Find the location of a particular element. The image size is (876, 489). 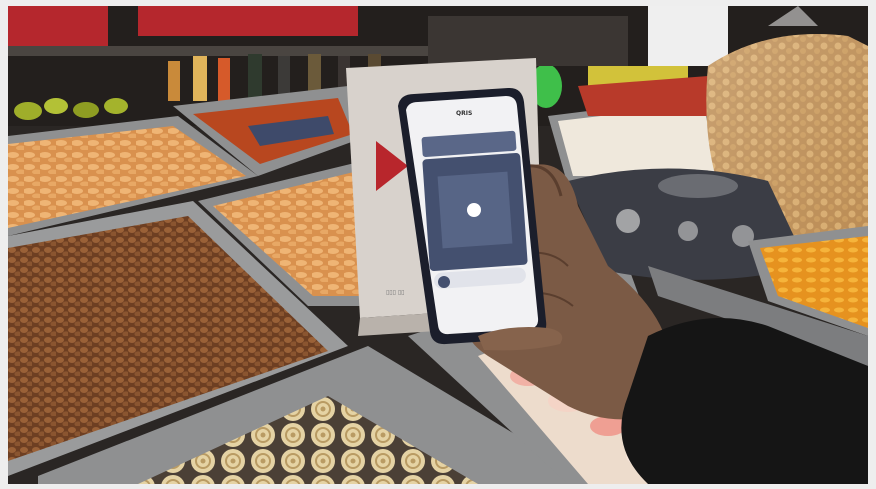

qr-code is located at coordinates (475, 212).